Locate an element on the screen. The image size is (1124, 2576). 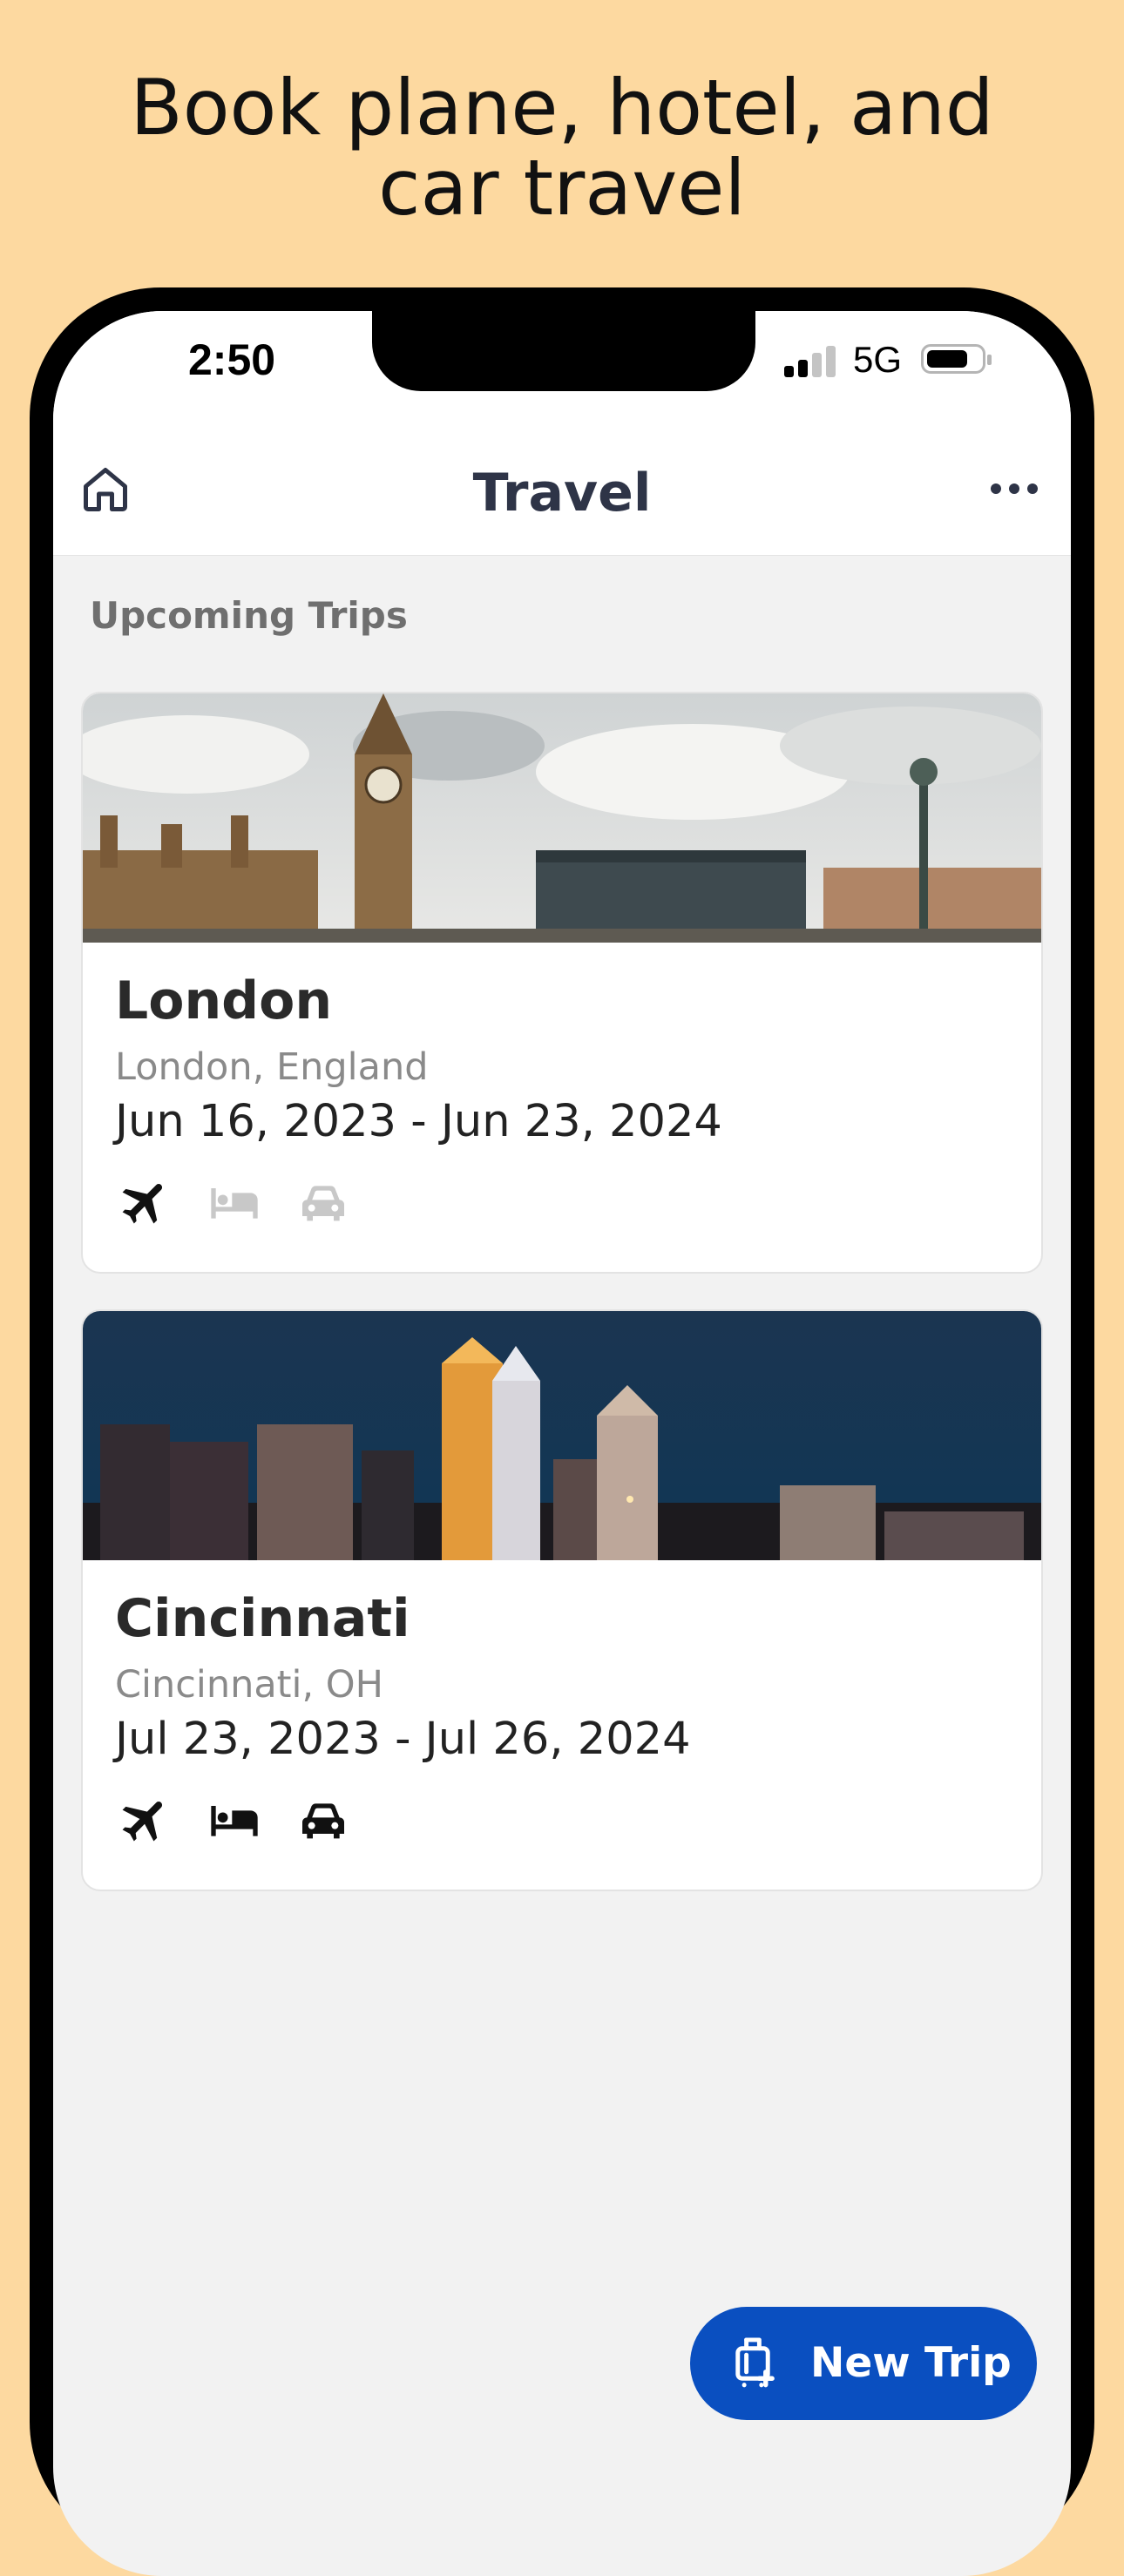
promo-headline: Book plane, hotel, and car travel is located at coordinates (562, 148).